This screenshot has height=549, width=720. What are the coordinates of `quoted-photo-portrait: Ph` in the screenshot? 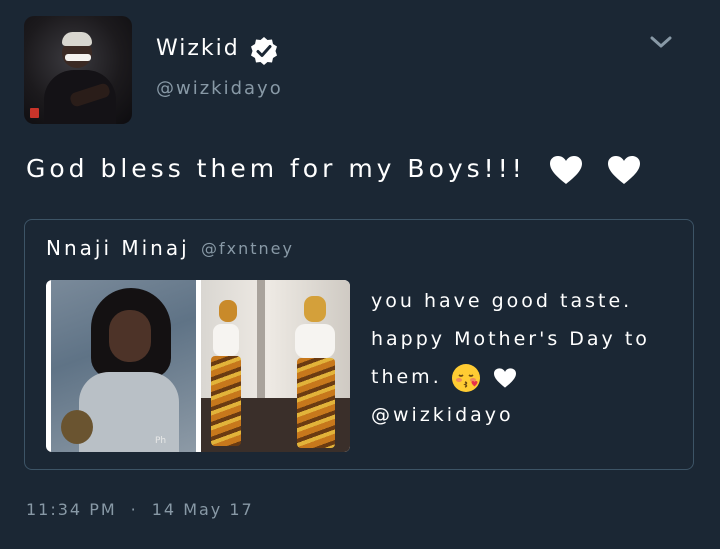 It's located at (123, 366).